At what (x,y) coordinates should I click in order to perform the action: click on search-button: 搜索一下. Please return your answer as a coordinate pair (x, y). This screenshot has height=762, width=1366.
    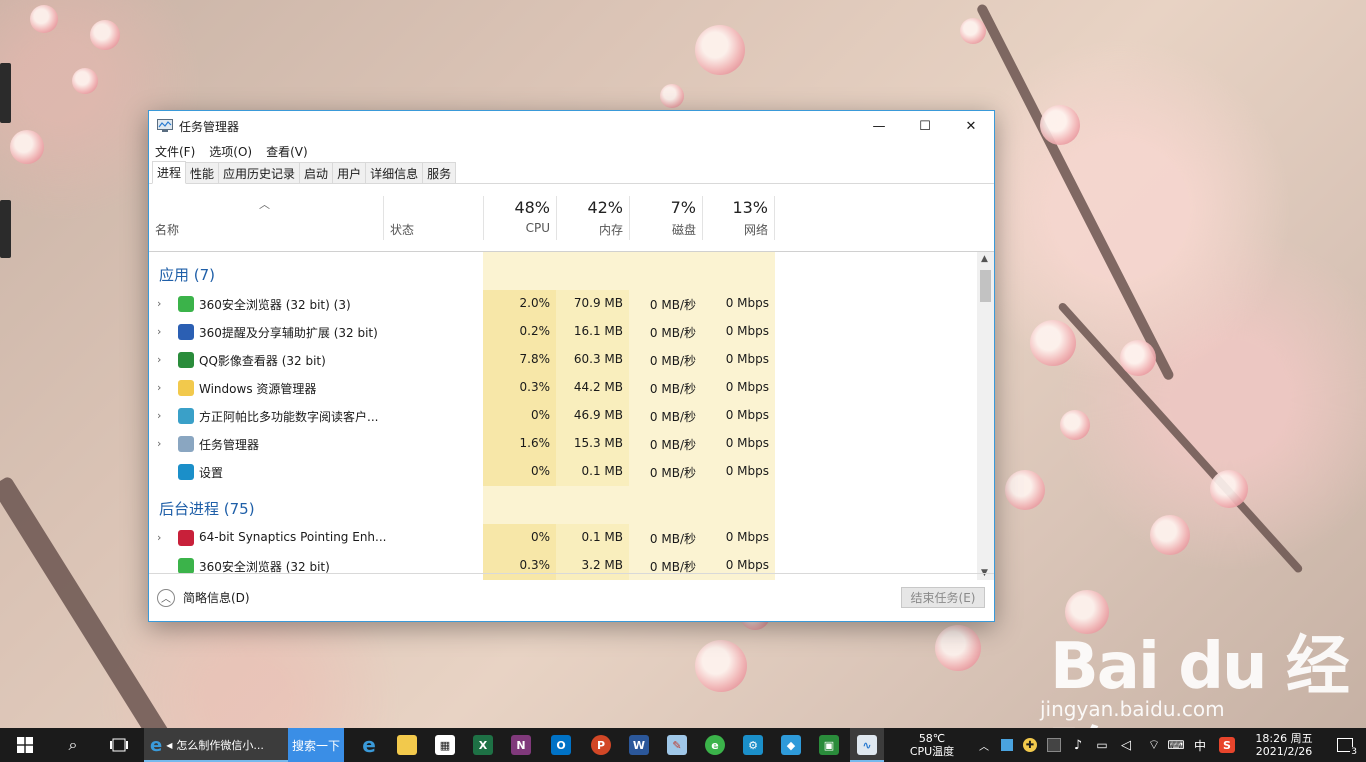
    Looking at the image, I should click on (316, 745).